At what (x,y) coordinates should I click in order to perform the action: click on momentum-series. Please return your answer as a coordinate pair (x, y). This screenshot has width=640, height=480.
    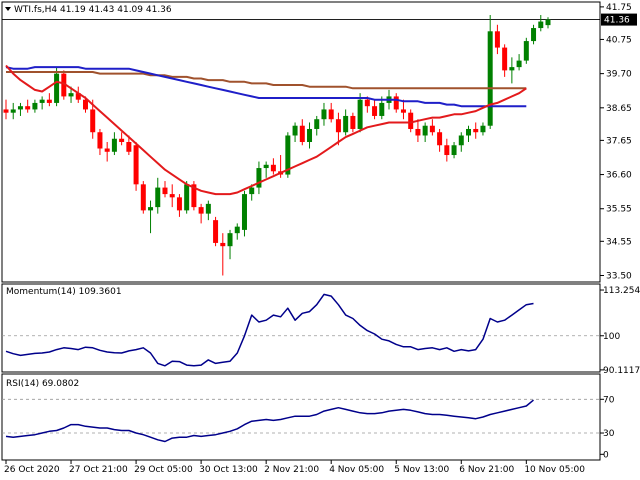
    Looking at the image, I should click on (301, 330).